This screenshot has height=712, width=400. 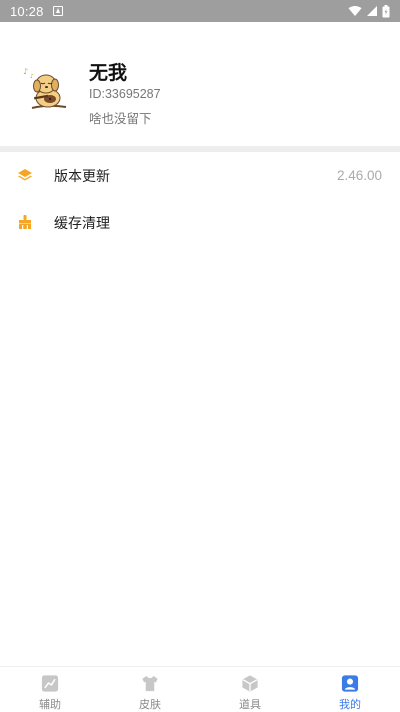 What do you see at coordinates (27, 11) in the screenshot?
I see `status-time: 10:28` at bounding box center [27, 11].